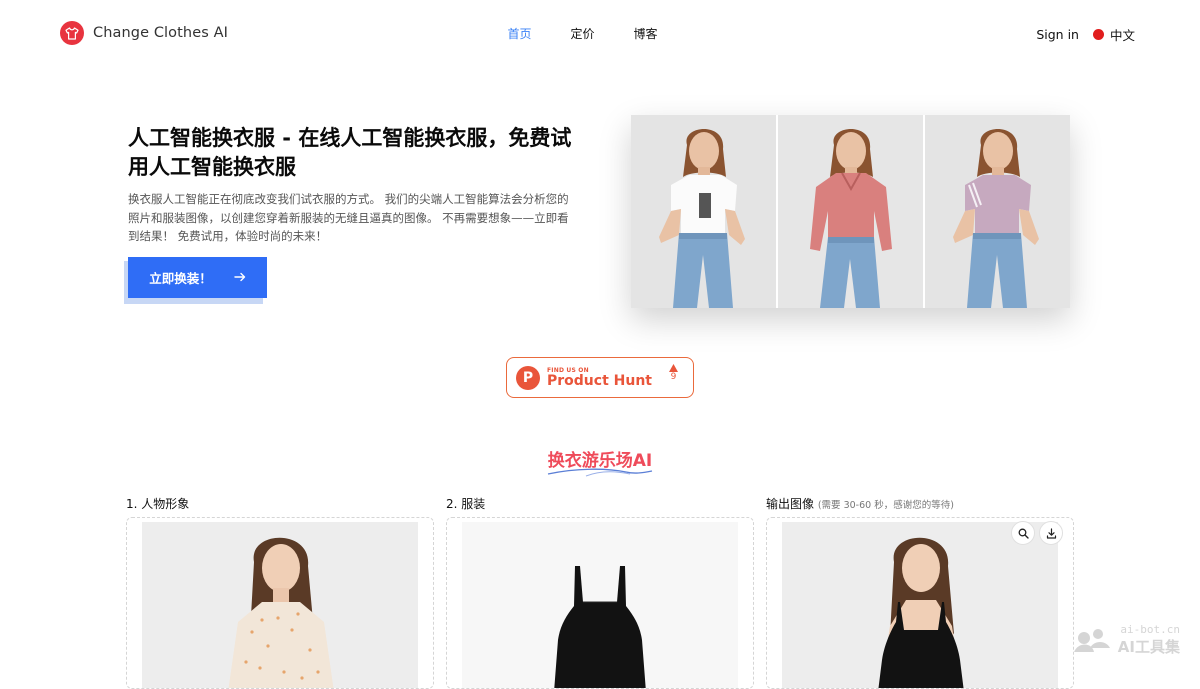  I want to click on person-label-text: 1. 人物形象, so click(158, 504).